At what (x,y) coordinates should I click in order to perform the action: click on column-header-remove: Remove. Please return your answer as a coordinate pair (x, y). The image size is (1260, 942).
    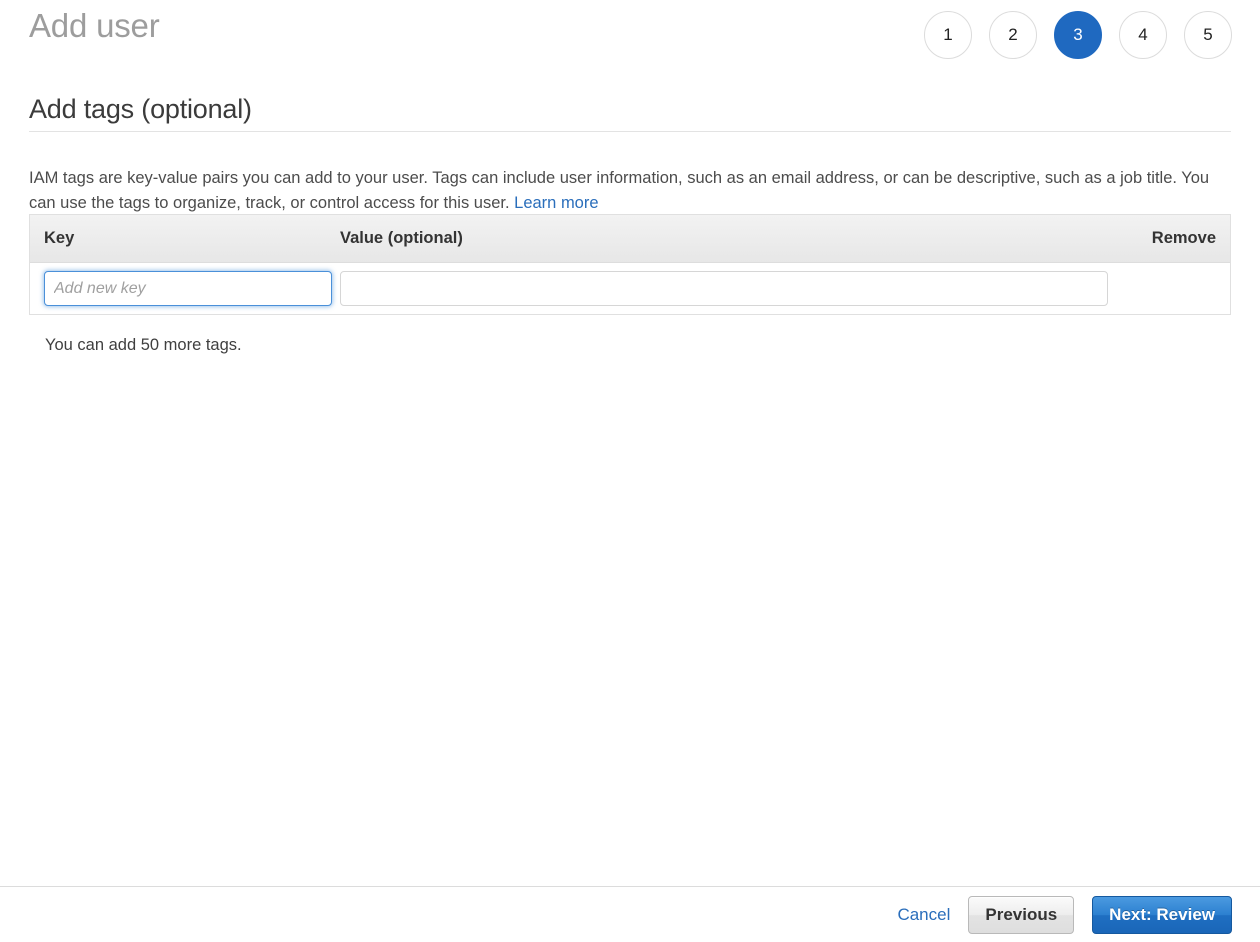
    Looking at the image, I should click on (1183, 238).